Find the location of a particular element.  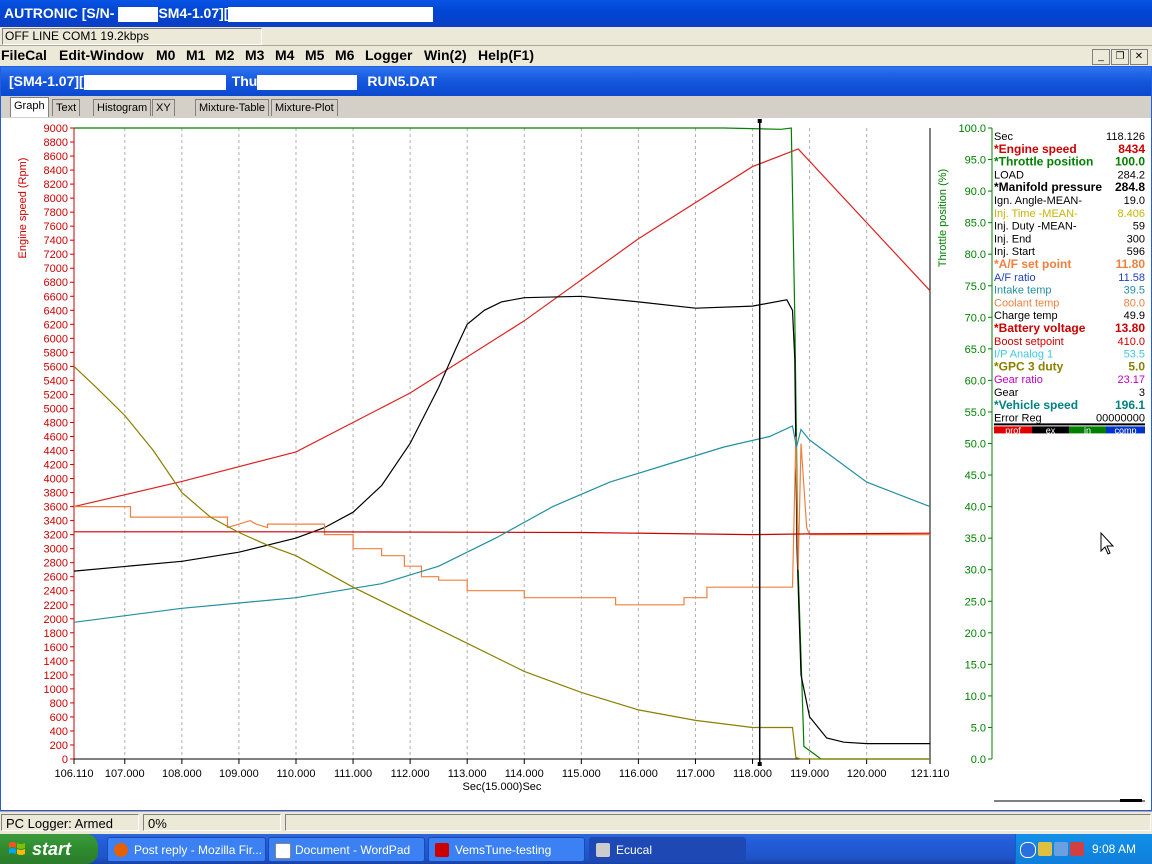

task-label: VemsTune-testing is located at coordinates (503, 850).